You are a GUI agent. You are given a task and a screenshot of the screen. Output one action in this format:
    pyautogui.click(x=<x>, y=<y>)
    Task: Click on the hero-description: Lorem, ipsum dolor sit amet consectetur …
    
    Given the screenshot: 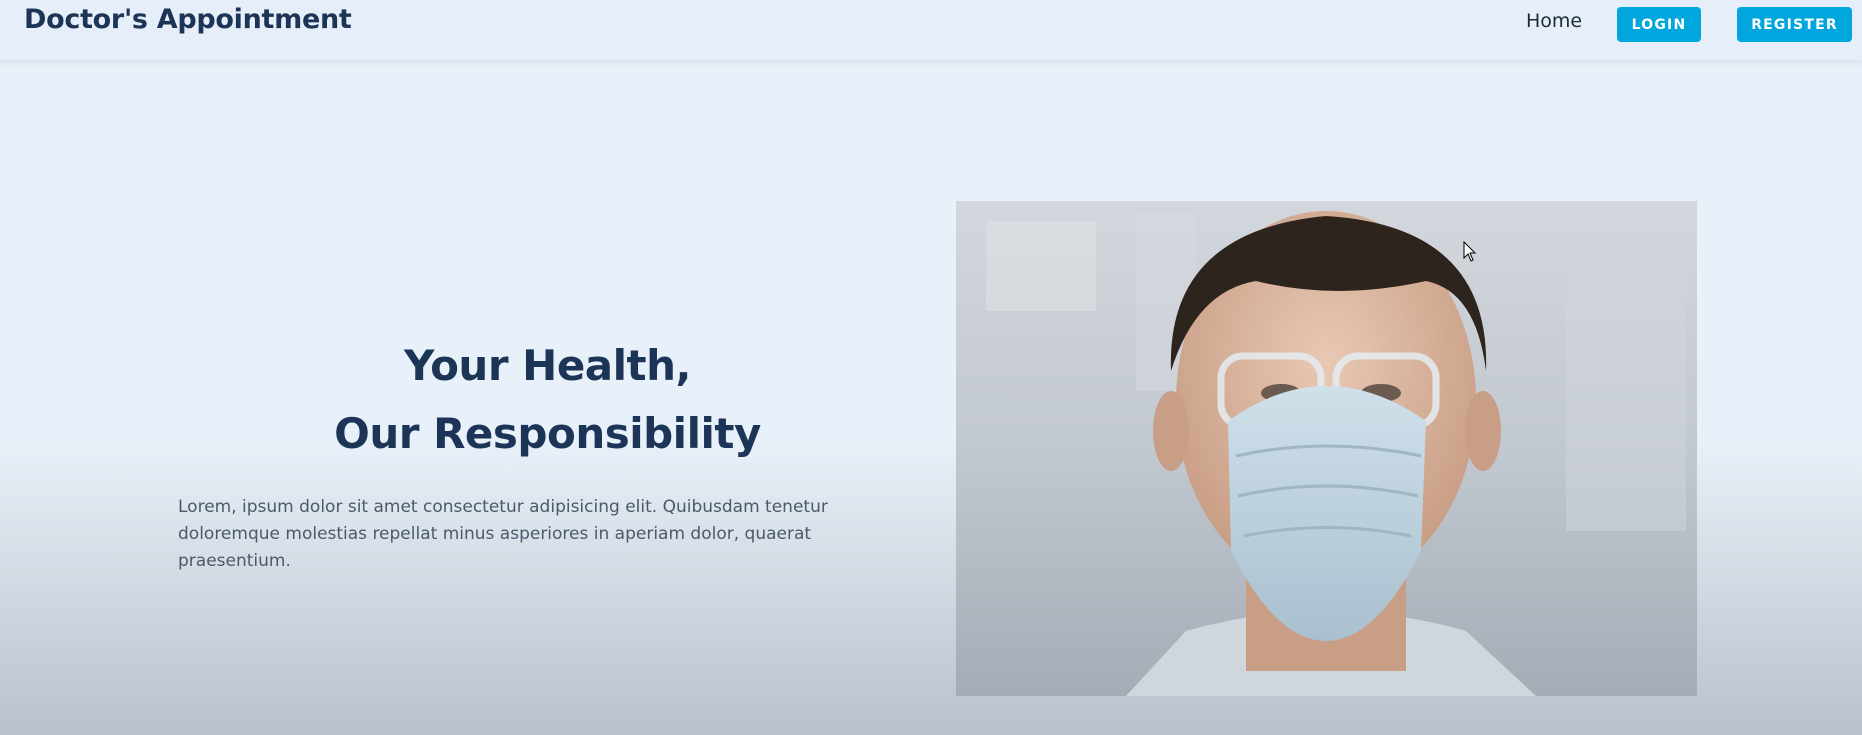 What is the action you would take?
    pyautogui.click(x=503, y=534)
    